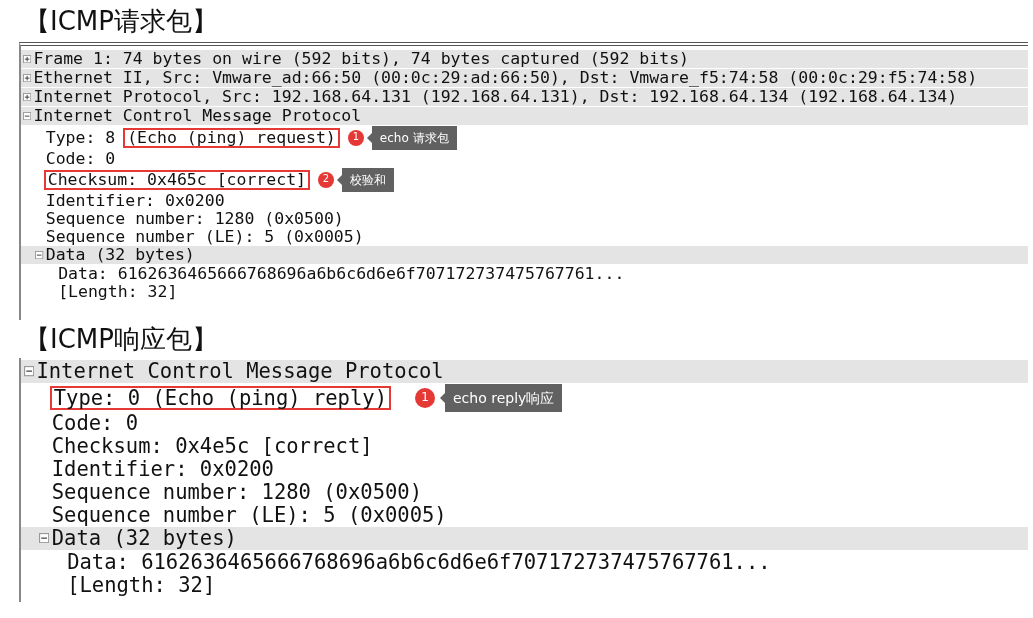 The image size is (1033, 618). What do you see at coordinates (177, 180) in the screenshot?
I see `highlighted-text: Checksum: 0x465c [correct]` at bounding box center [177, 180].